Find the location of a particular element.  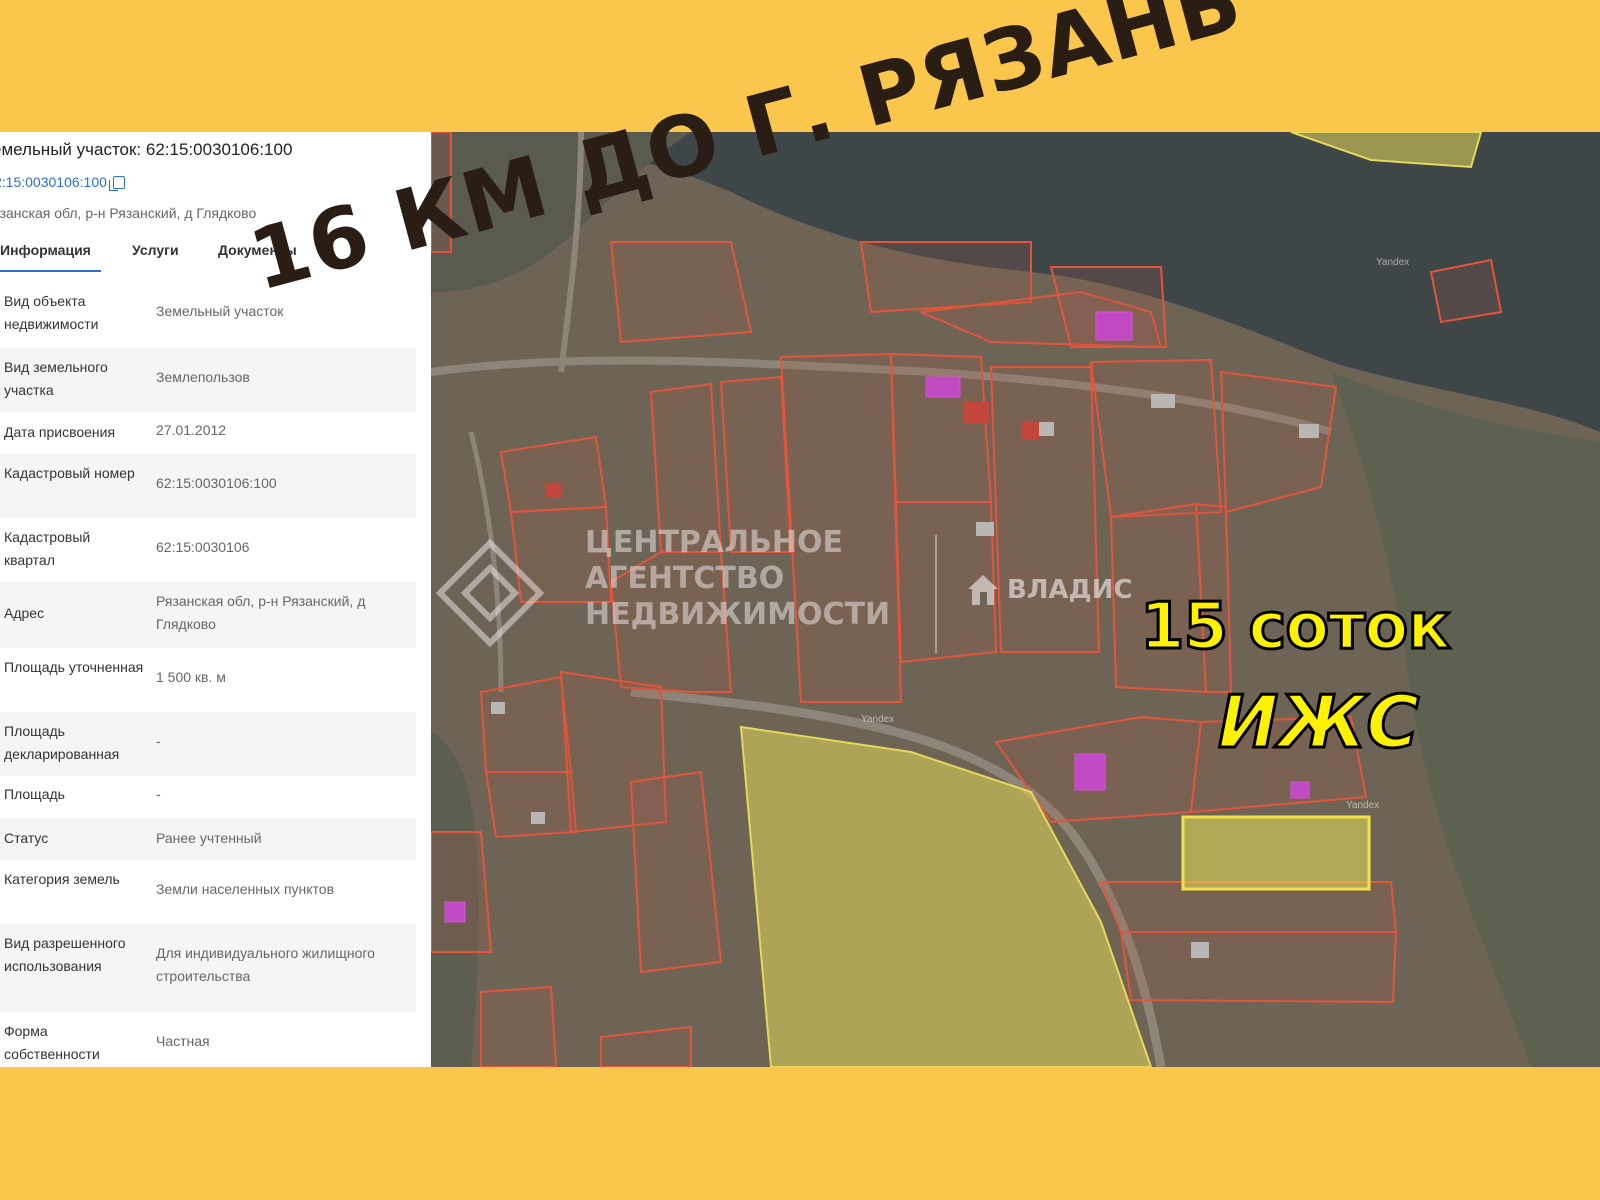

tab-information: Информация is located at coordinates (50, 257).